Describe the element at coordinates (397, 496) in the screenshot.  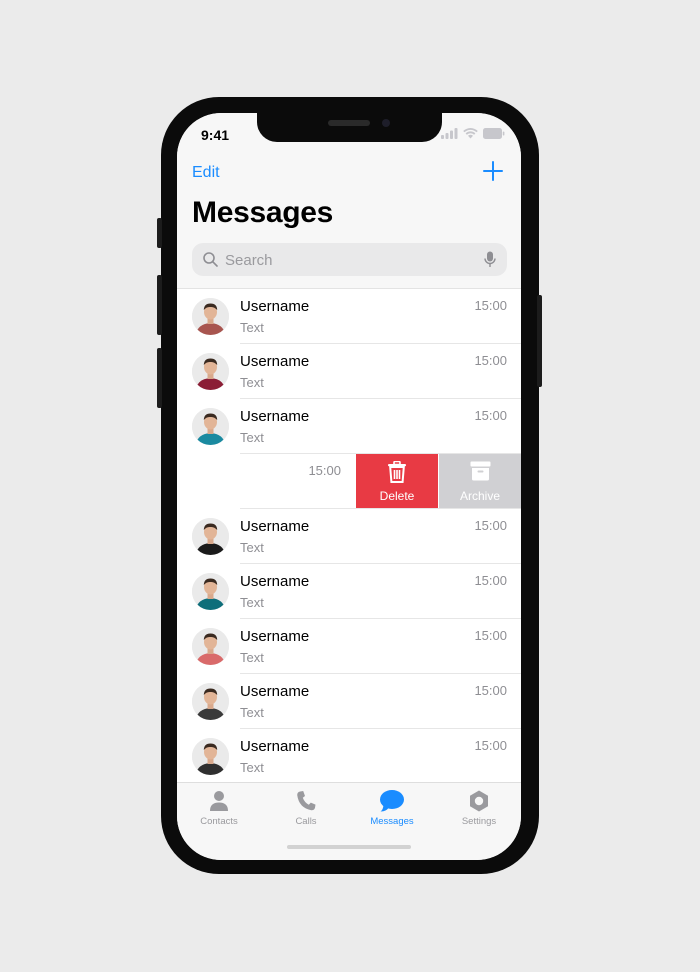
I see `delete-label: Delete` at that location.